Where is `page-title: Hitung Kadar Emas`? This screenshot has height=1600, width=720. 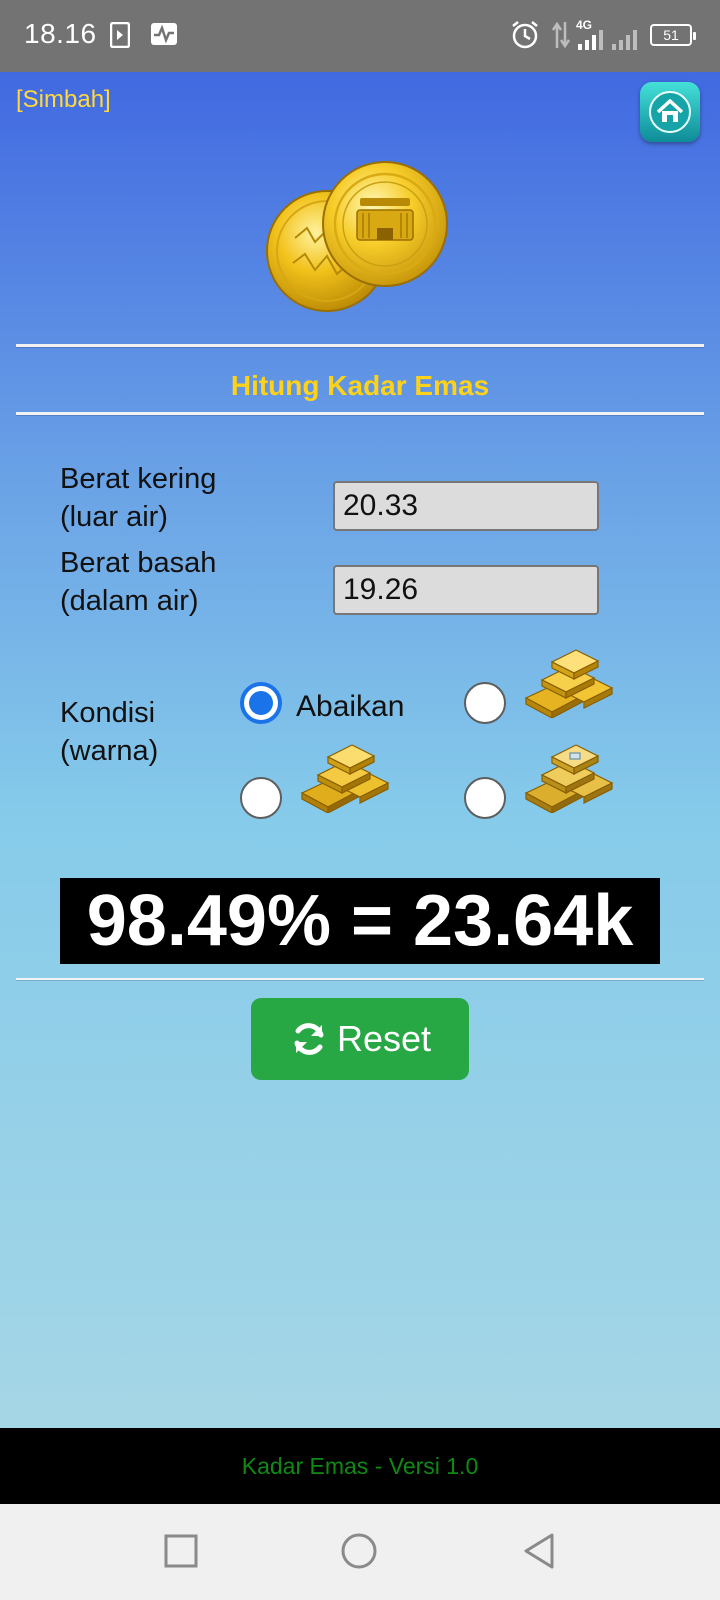 page-title: Hitung Kadar Emas is located at coordinates (360, 385).